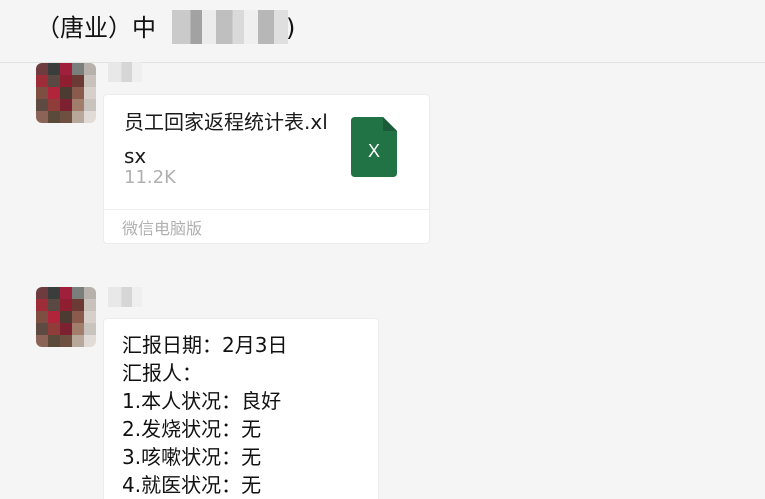 The width and height of the screenshot is (765, 499). What do you see at coordinates (374, 151) in the screenshot?
I see `excel-icon-letter: X` at bounding box center [374, 151].